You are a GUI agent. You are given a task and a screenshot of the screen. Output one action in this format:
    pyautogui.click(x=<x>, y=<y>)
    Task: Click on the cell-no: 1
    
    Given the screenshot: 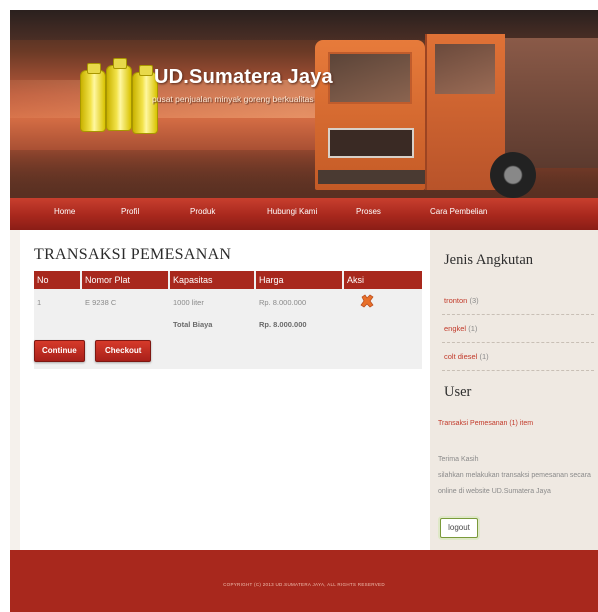 What is the action you would take?
    pyautogui.click(x=39, y=302)
    